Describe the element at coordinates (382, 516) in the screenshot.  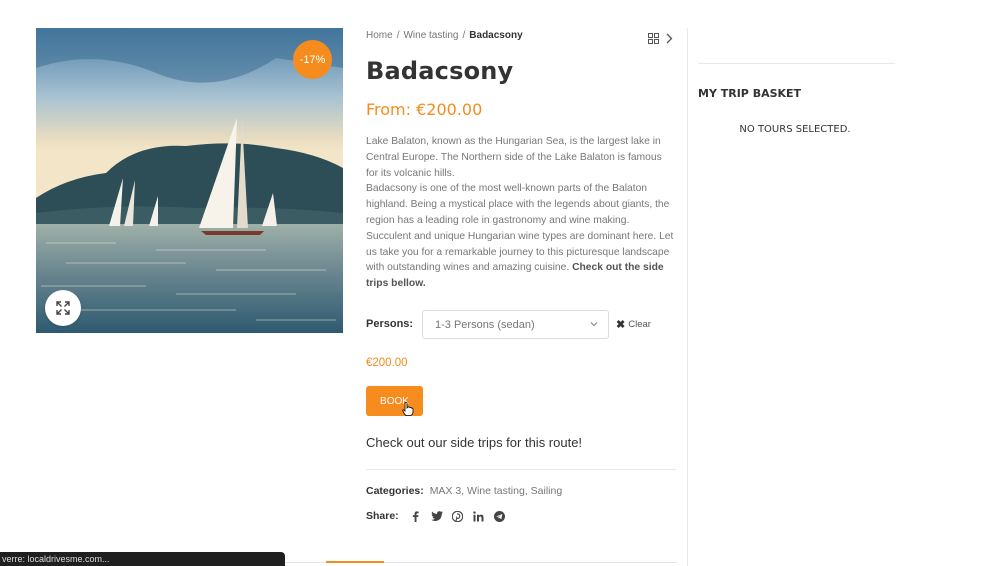
I see `share-label: Share:` at that location.